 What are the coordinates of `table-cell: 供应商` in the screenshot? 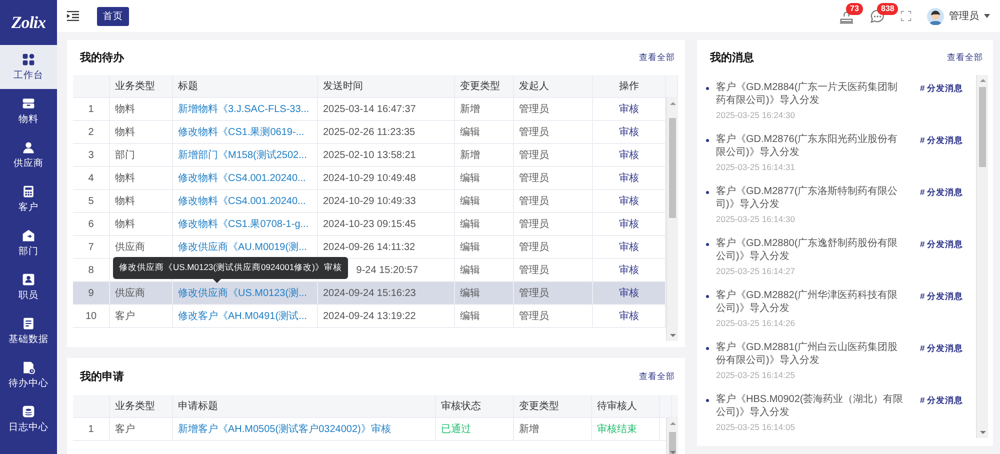 It's located at (141, 293).